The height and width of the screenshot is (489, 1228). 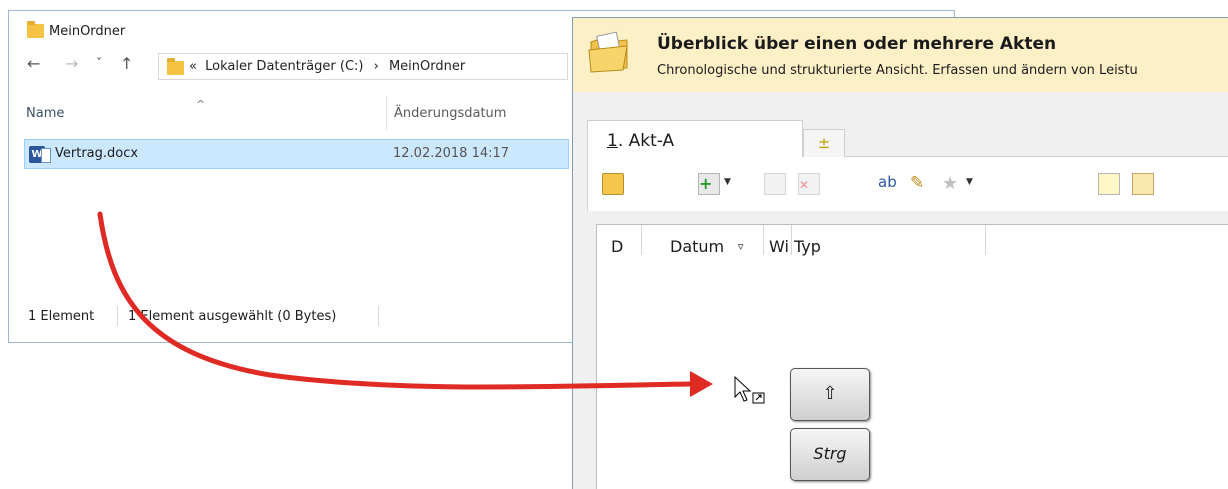 I want to click on add-document-icon: +, so click(x=709, y=184).